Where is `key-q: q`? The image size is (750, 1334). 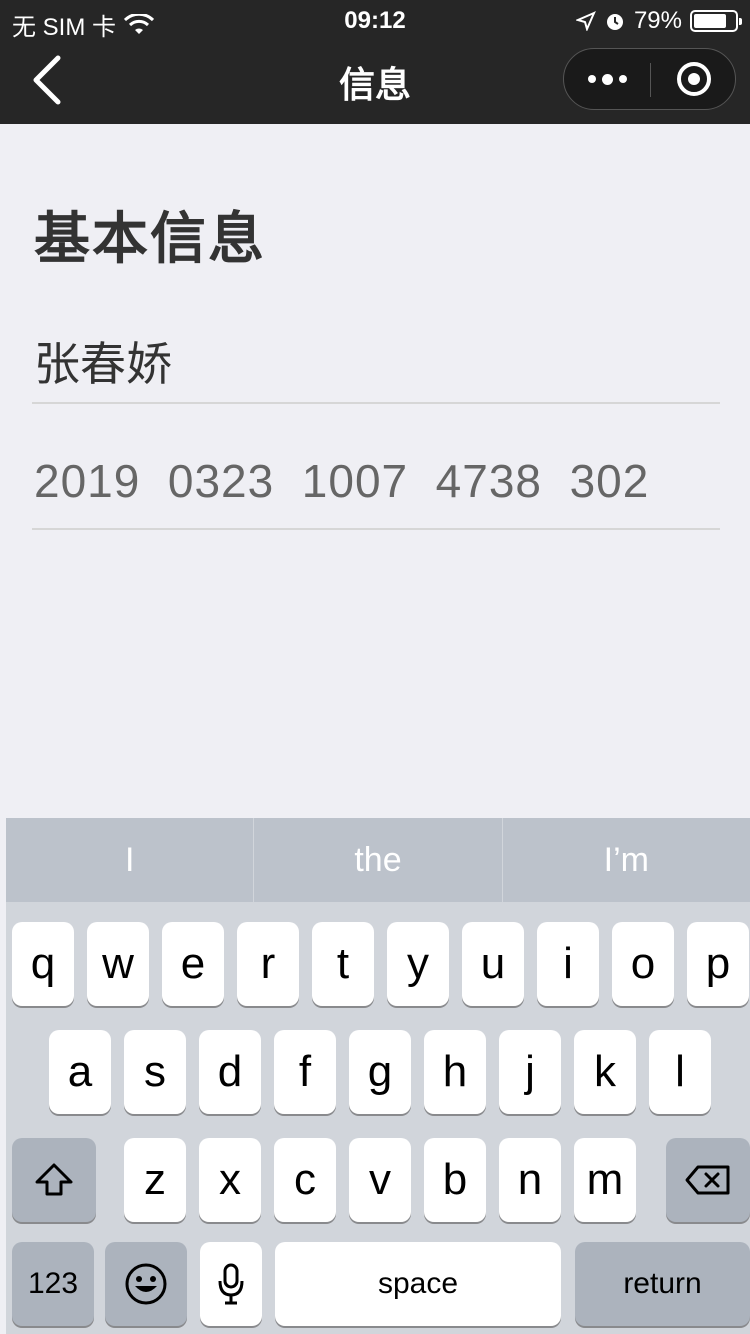 key-q: q is located at coordinates (43, 964).